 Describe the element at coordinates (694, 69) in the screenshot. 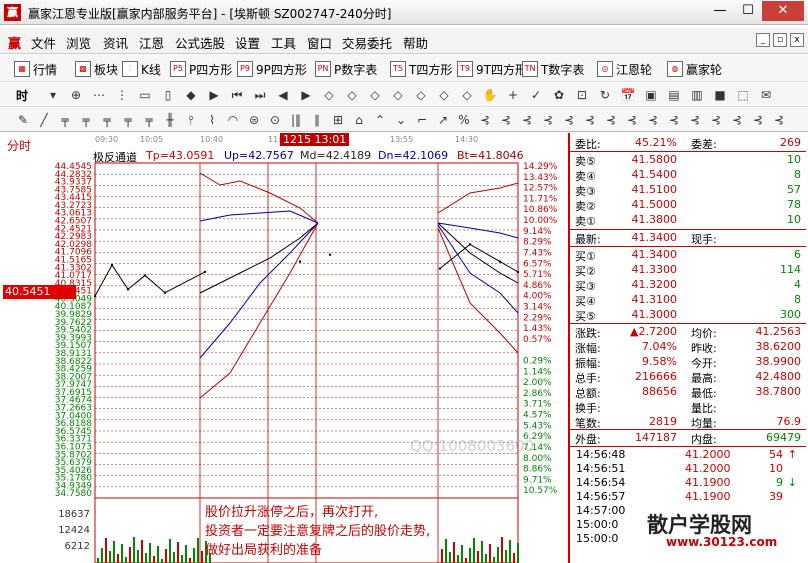

I see `toolbar-winner-wheel-button: ◍ 赢家轮` at that location.